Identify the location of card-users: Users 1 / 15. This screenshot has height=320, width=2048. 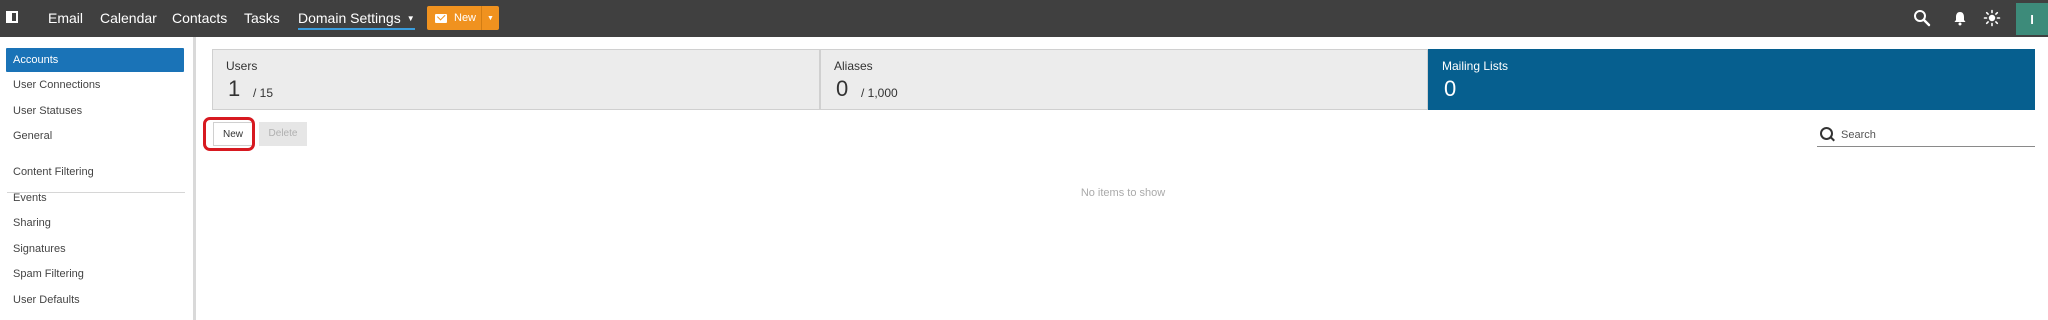
(516, 79).